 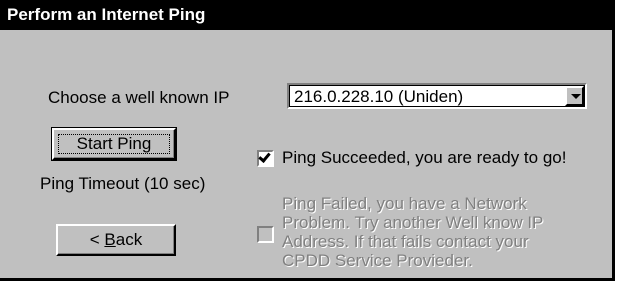 I want to click on failure-checkbox, so click(x=265, y=234).